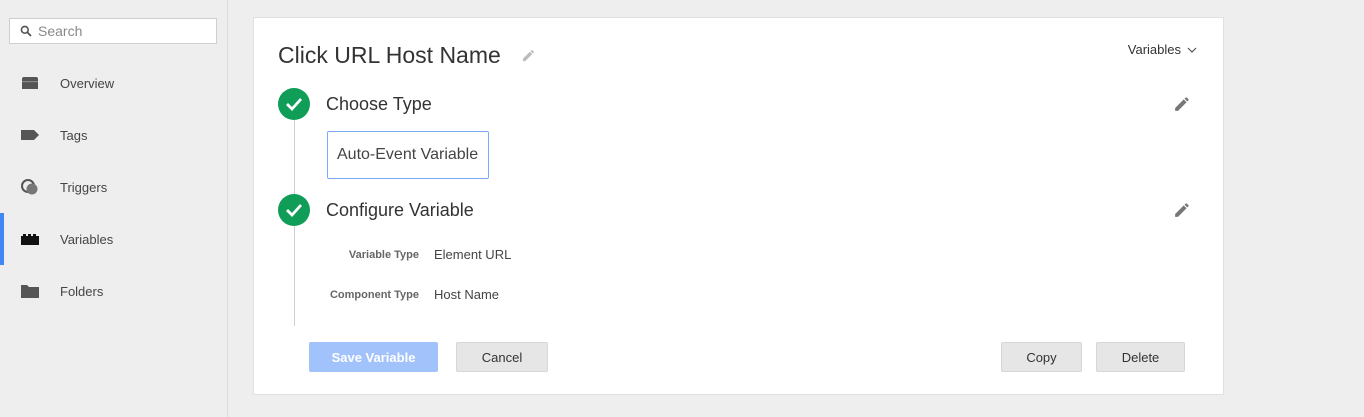 The image size is (1364, 417). I want to click on copy-button: Copy, so click(1041, 357).